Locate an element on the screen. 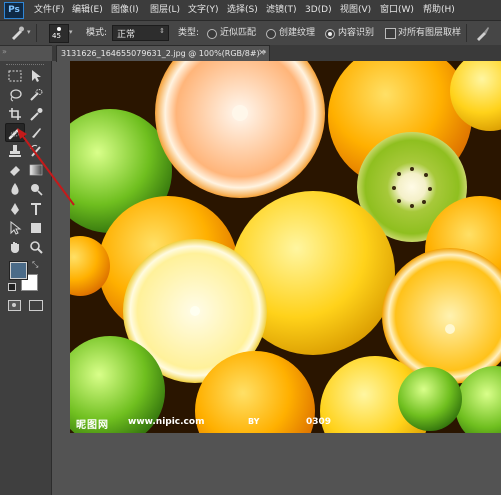 The image size is (501, 495). quick-select-tool is located at coordinates (36, 94).